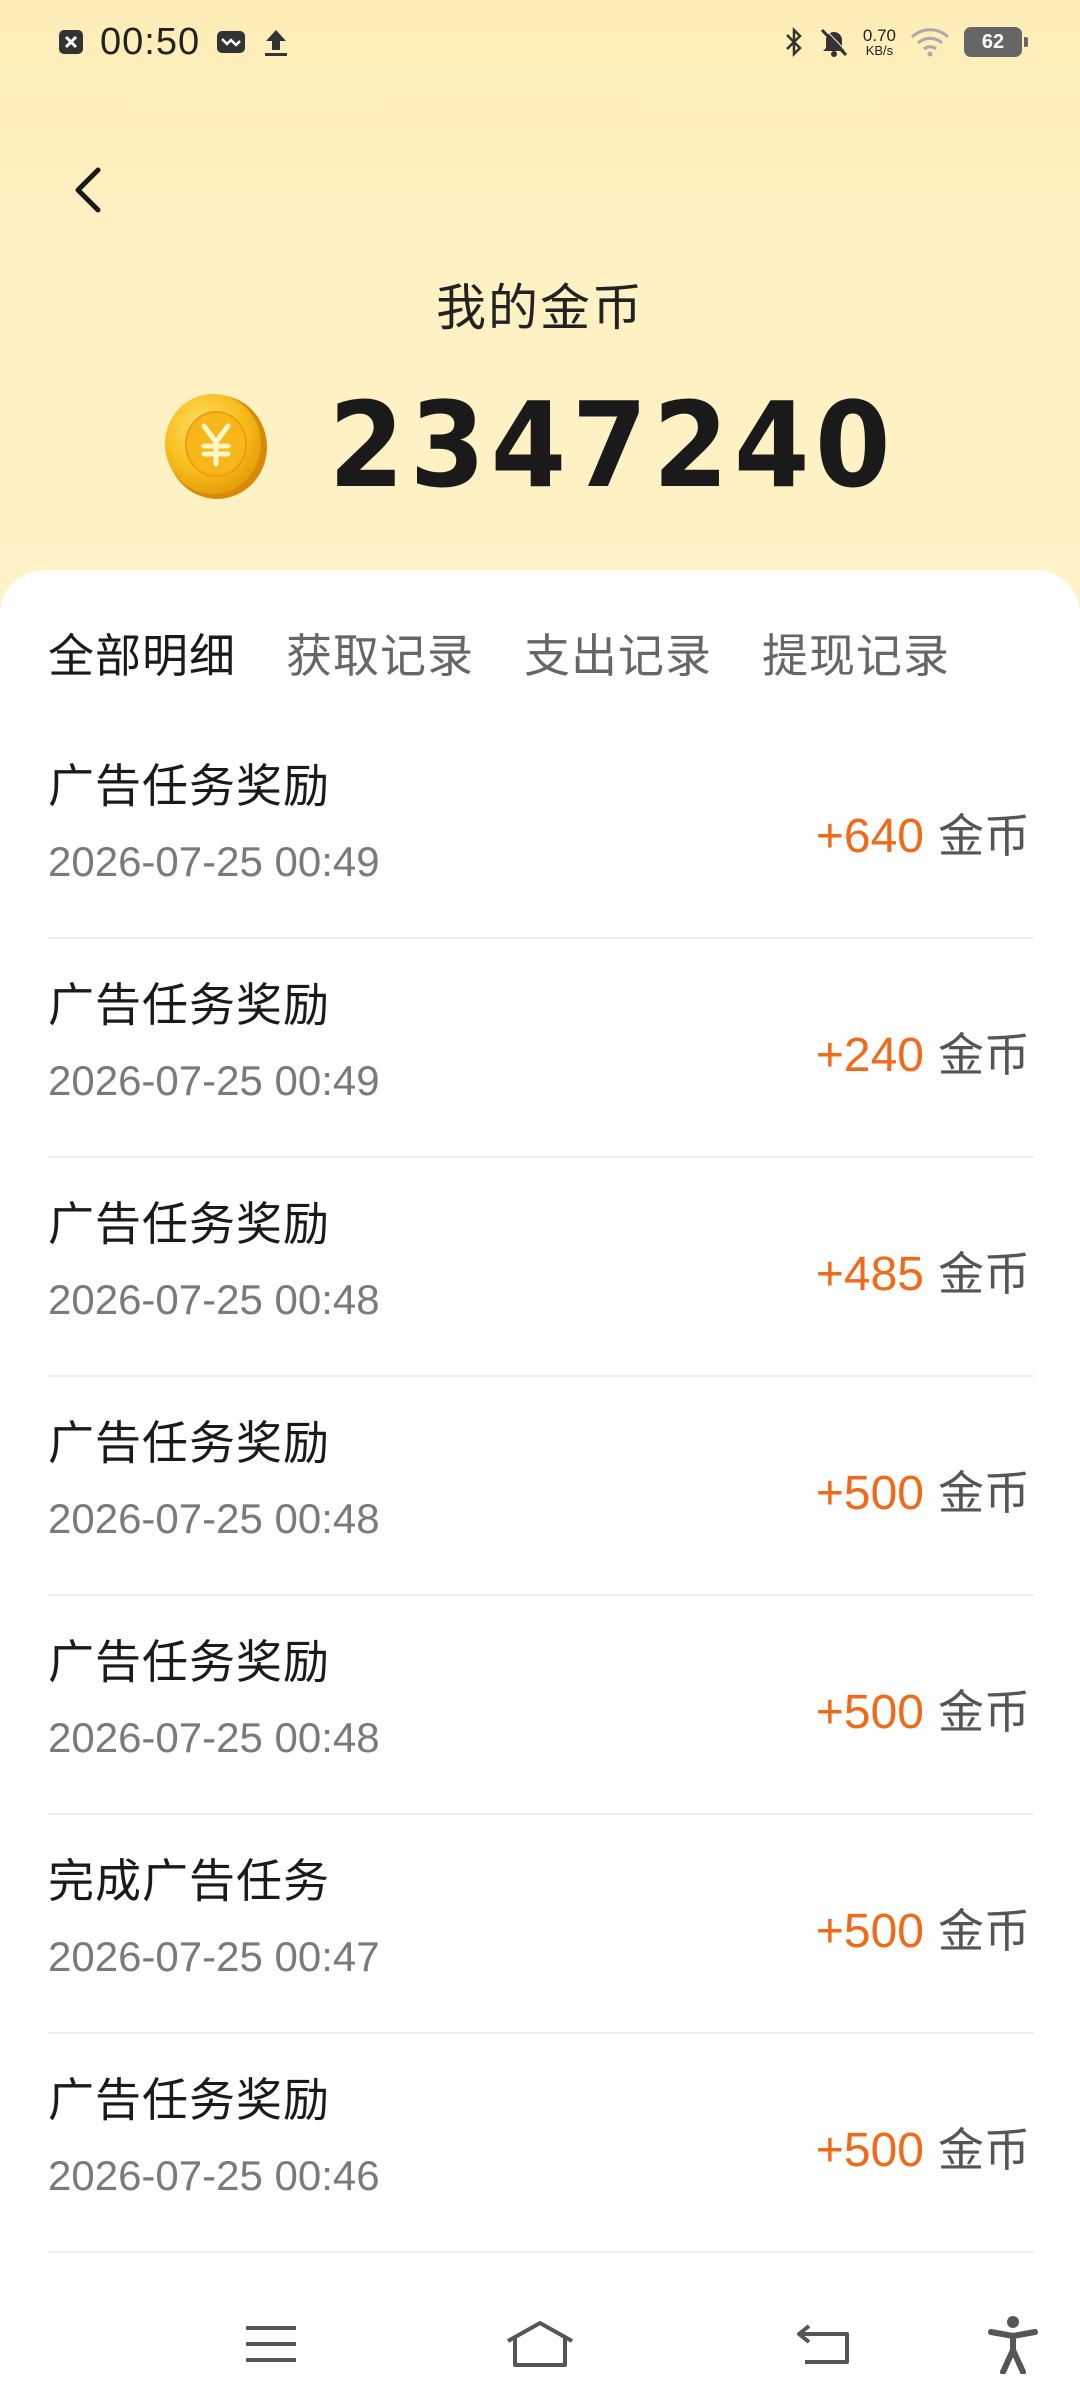 The image size is (1080, 2400). I want to click on menu-icon, so click(271, 2344).